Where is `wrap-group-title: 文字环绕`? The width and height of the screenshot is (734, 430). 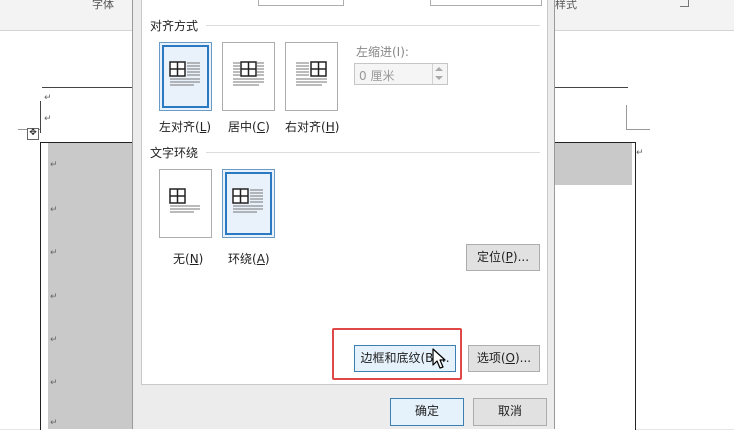
wrap-group-title: 文字环绕 is located at coordinates (174, 153).